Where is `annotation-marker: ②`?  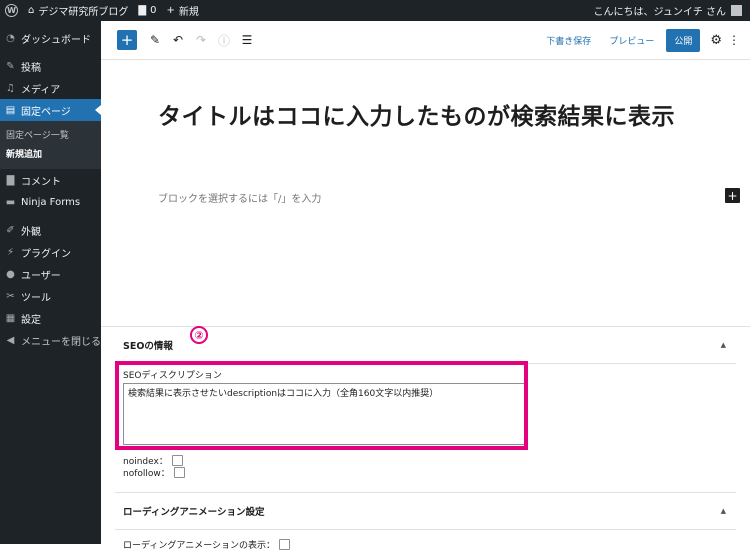 annotation-marker: ② is located at coordinates (199, 335).